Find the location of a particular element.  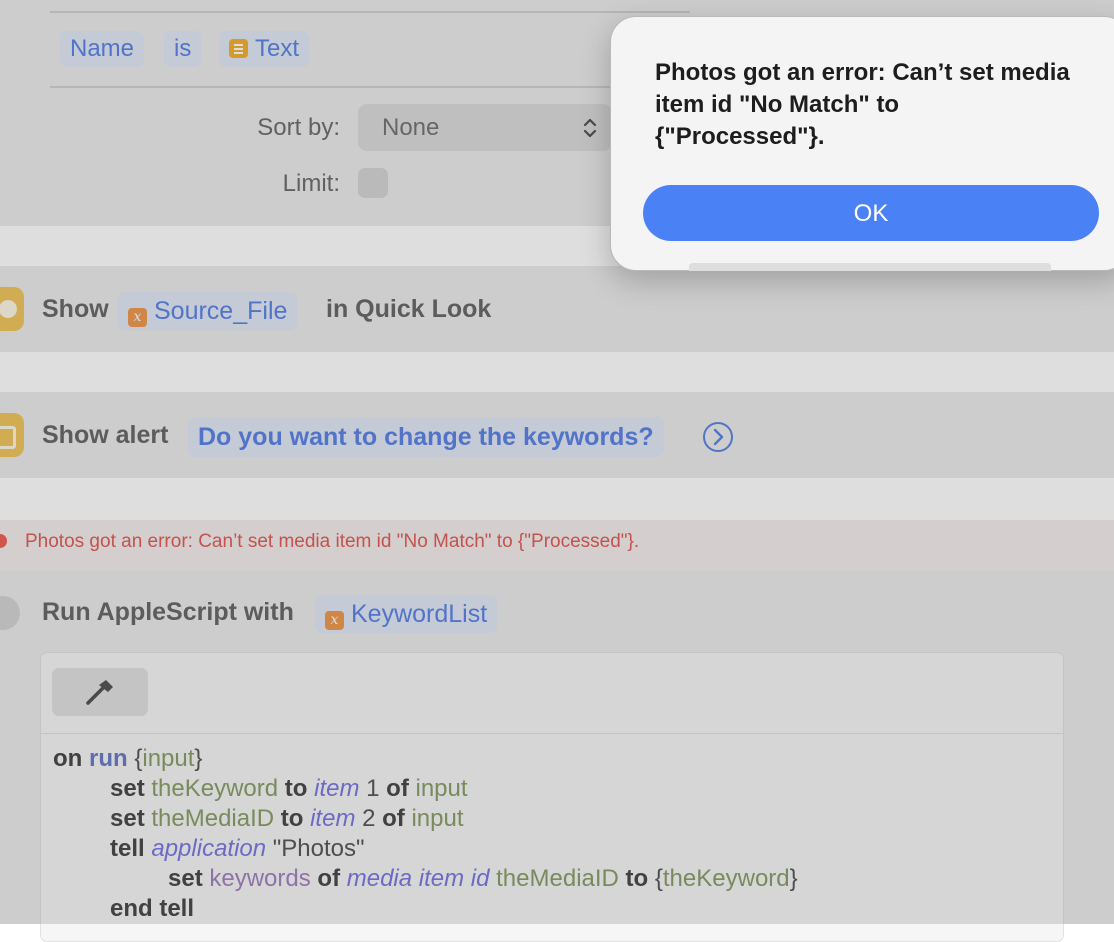

code-line-1: on run {input} is located at coordinates (127, 759).